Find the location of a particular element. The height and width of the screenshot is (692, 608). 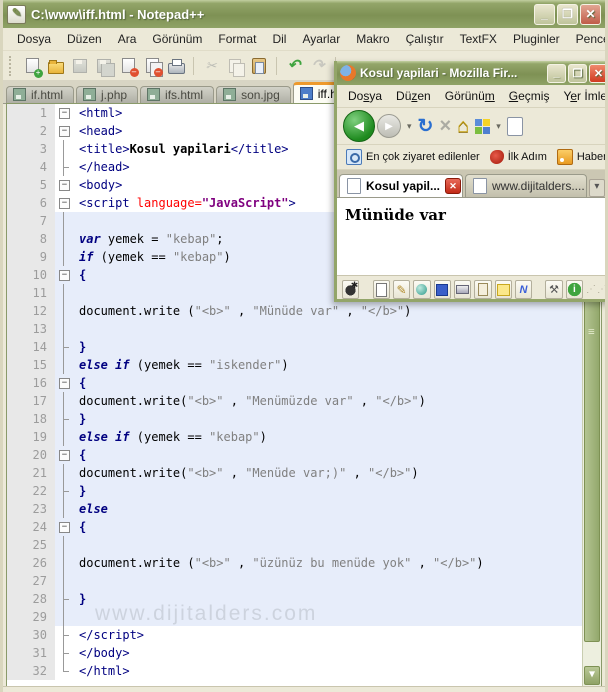

undo-icon is located at coordinates (294, 66).